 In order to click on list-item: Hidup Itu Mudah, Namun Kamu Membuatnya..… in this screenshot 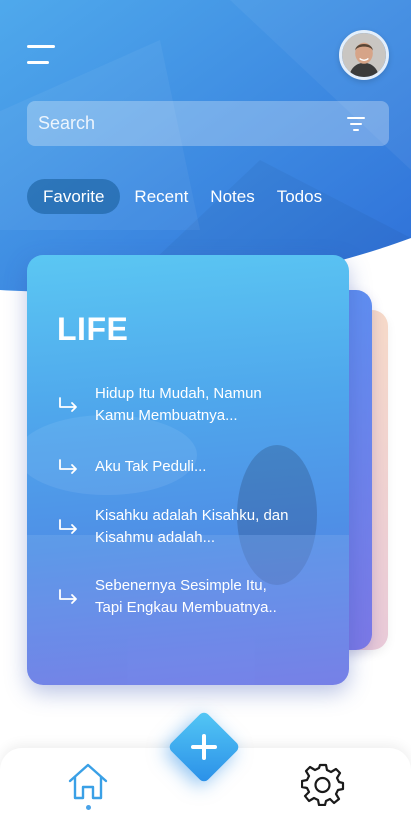, I will do `click(192, 405)`.